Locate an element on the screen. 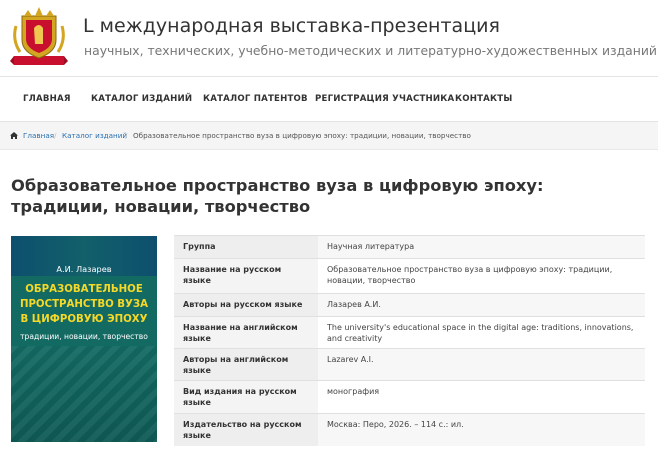 This screenshot has height=466, width=658. cover-subtitle: традиции, новации, творчество is located at coordinates (84, 336).